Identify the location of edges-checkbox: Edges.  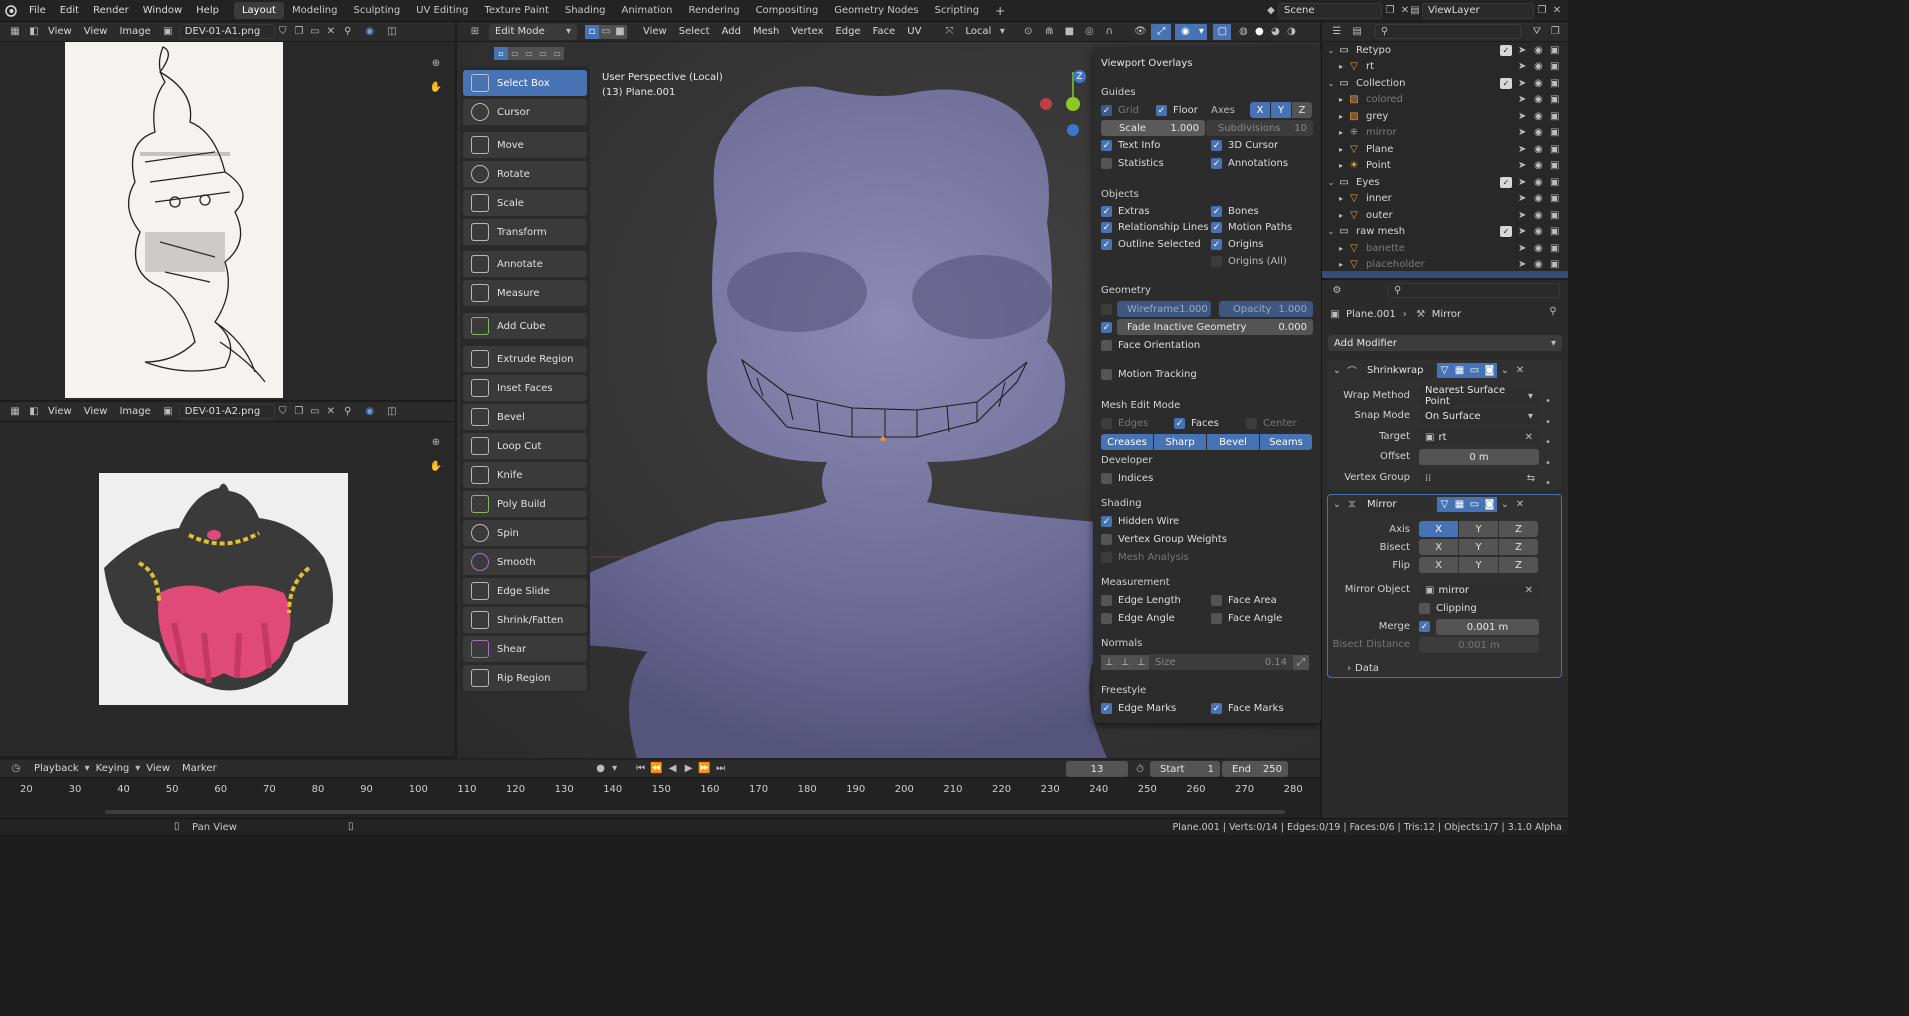
(1124, 423).